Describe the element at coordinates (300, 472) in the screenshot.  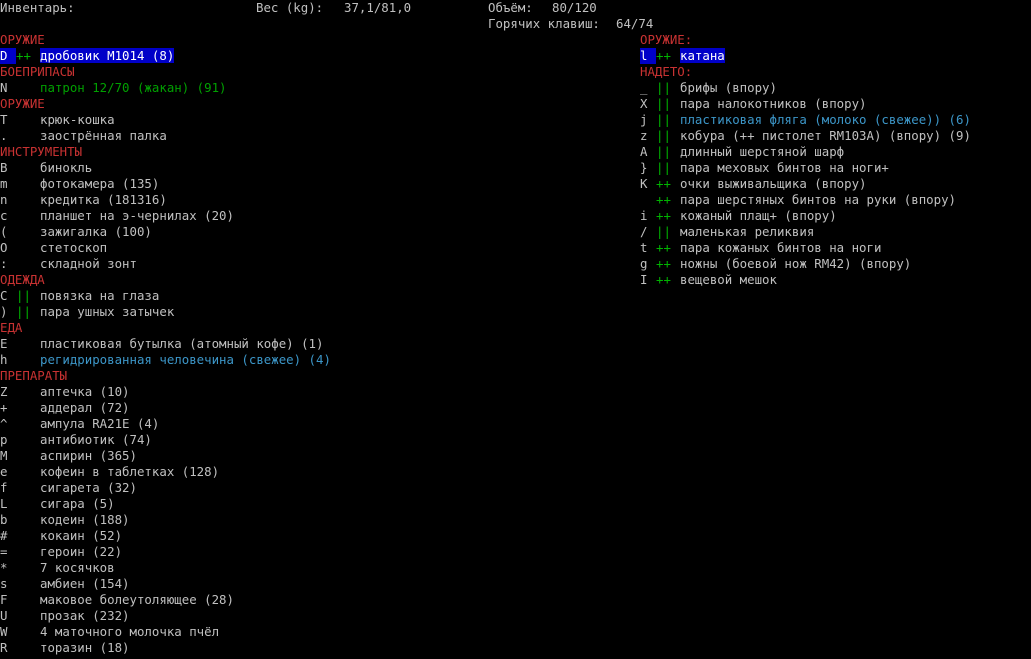
I see `inventory-item: e кофеин в таблетках (128)` at that location.